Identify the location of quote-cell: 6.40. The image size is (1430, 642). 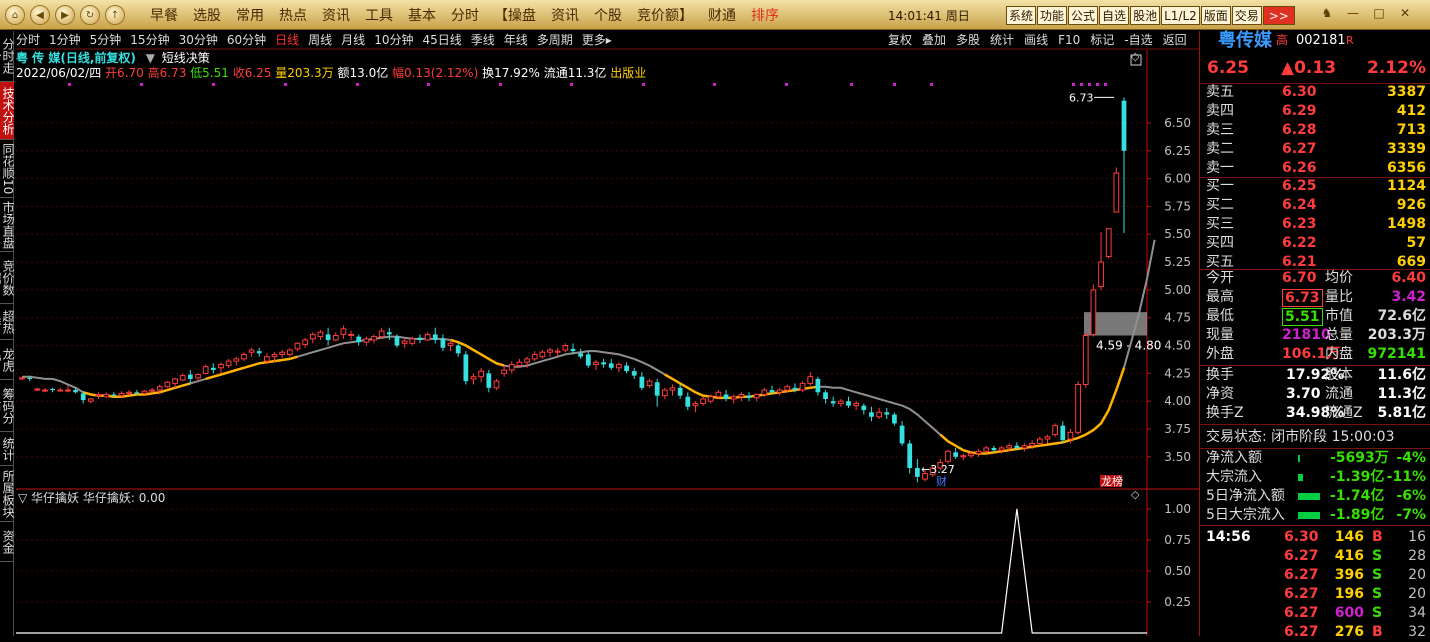
(1408, 278).